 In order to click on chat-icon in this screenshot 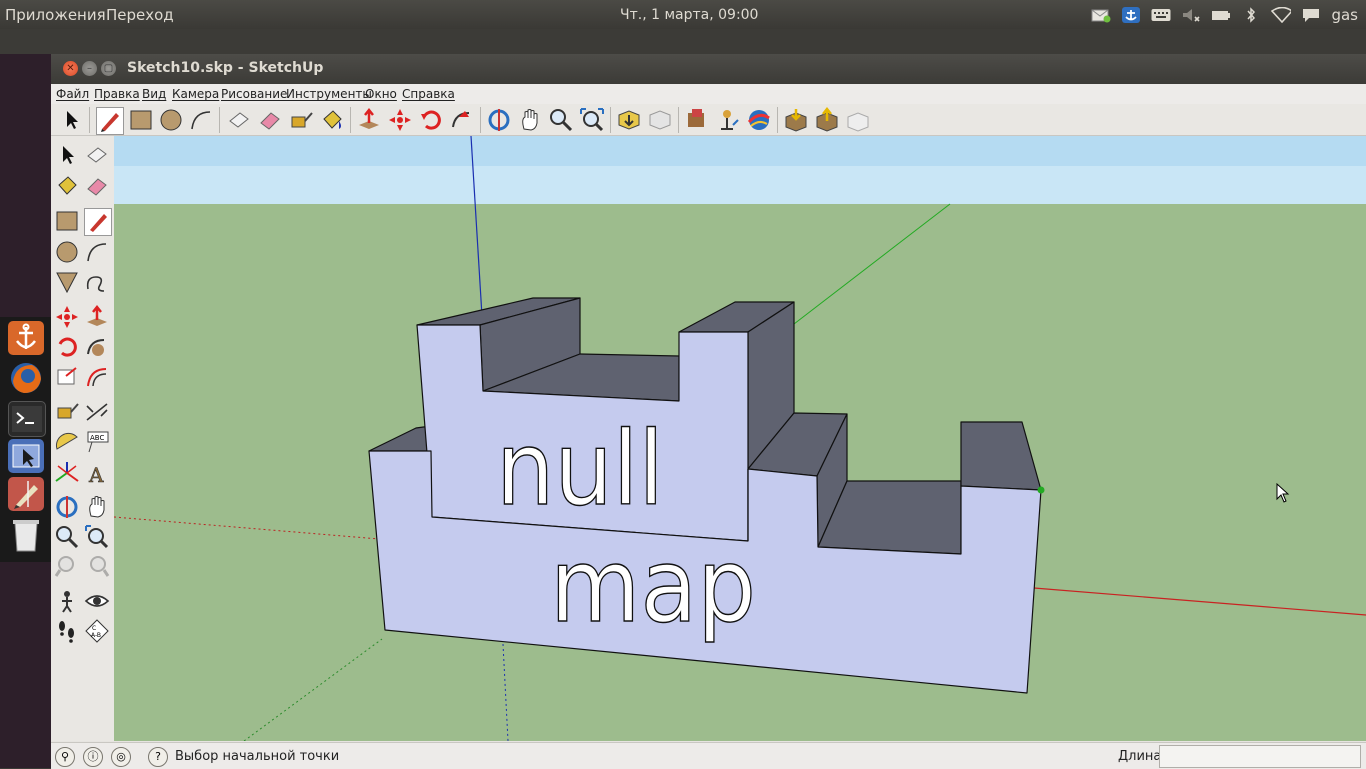, I will do `click(1311, 15)`.